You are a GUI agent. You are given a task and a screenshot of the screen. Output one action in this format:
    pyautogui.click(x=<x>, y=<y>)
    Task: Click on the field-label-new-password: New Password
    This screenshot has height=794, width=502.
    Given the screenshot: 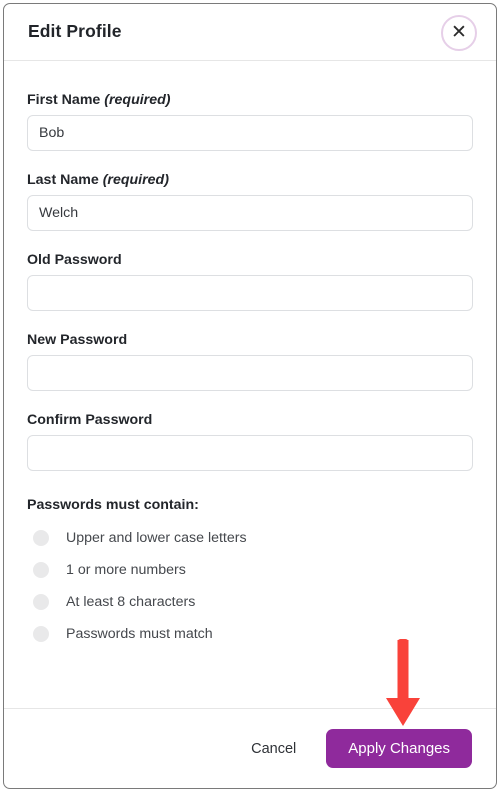 What is the action you would take?
    pyautogui.click(x=250, y=340)
    